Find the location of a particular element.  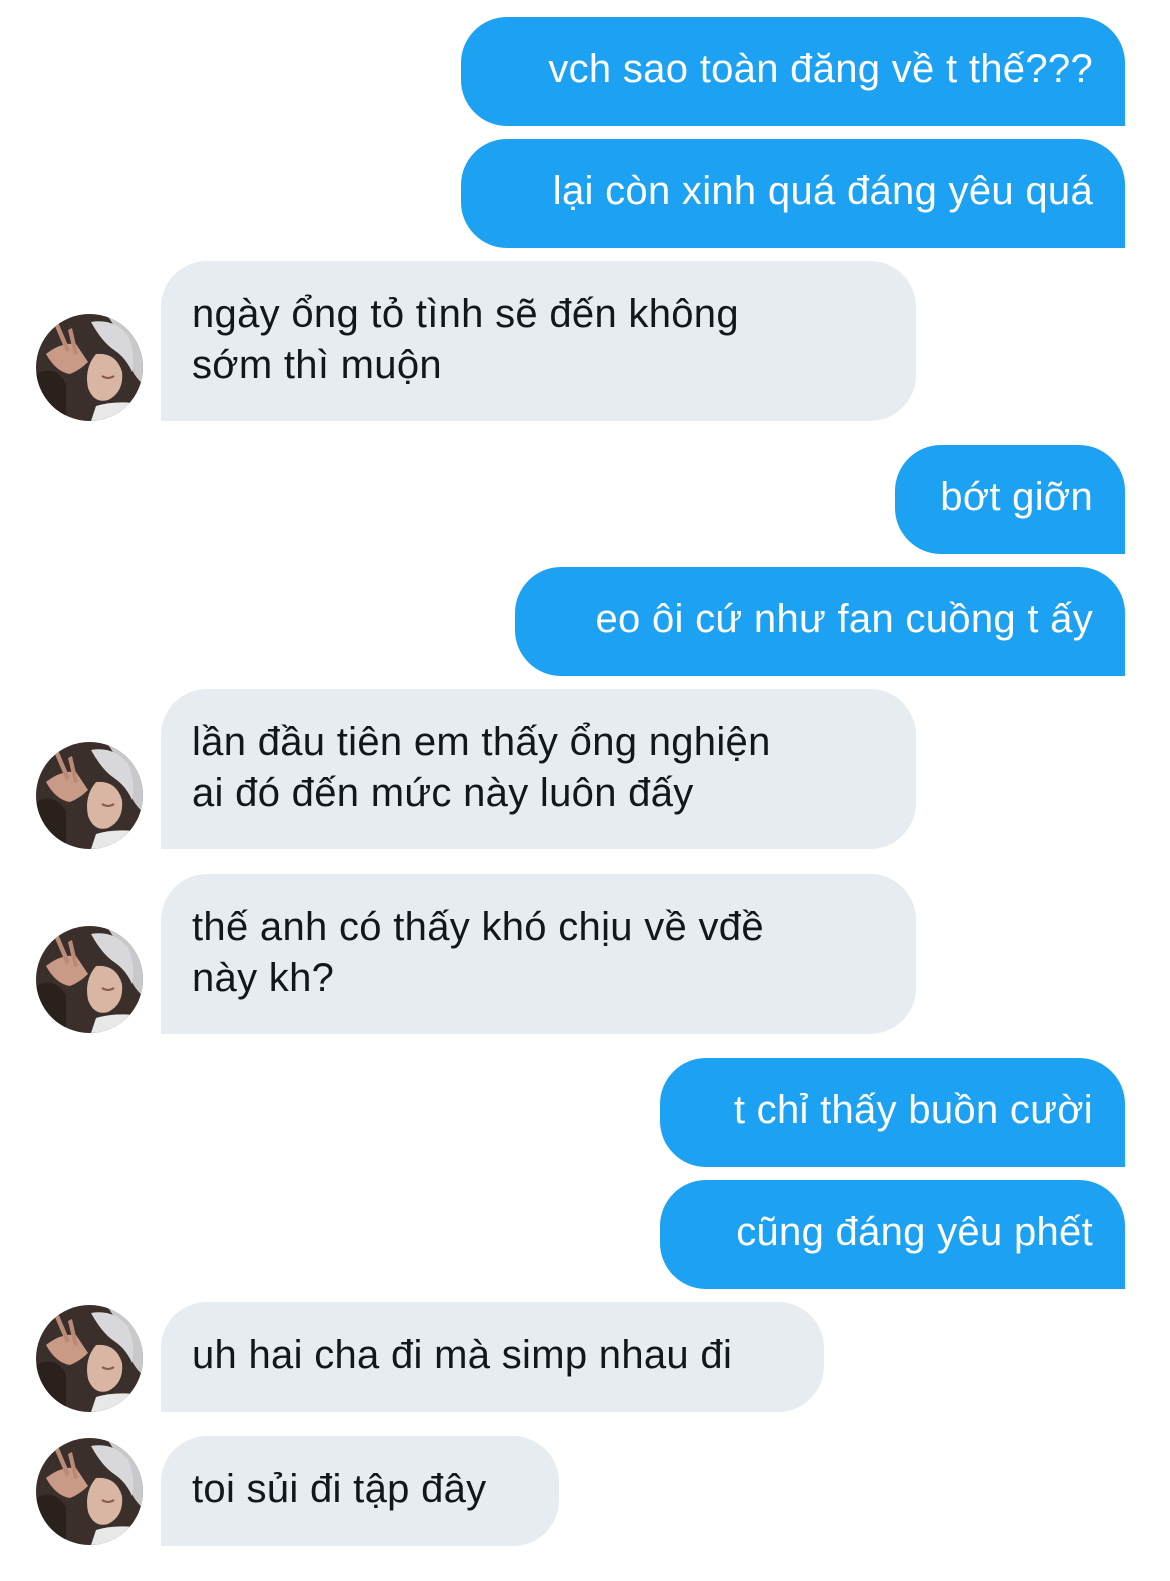

message-text: toi sủi đi tập đây is located at coordinates (339, 1489).